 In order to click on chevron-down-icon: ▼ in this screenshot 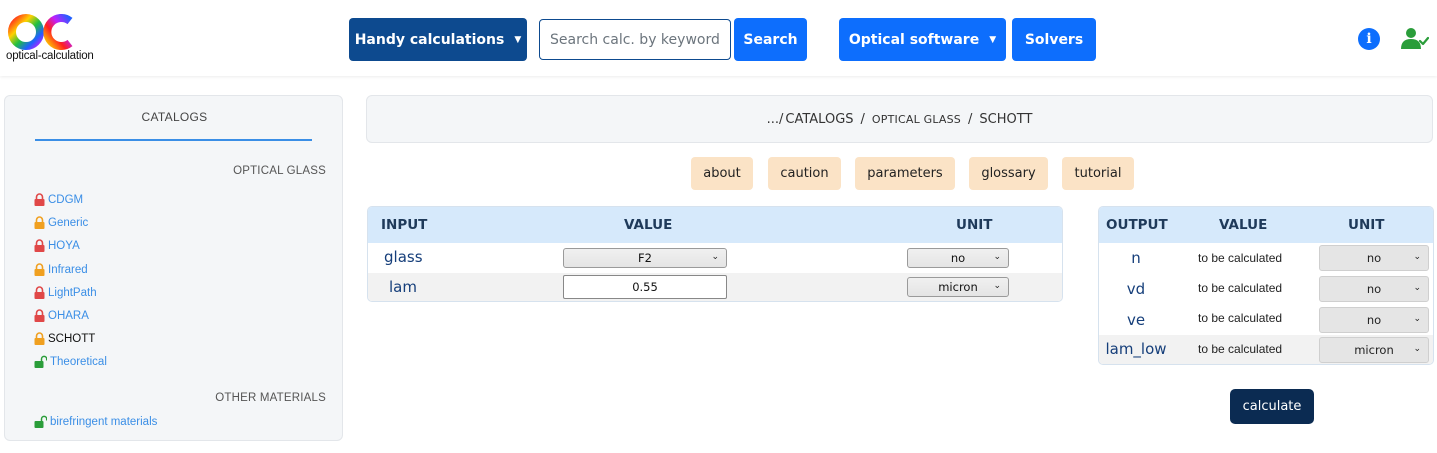, I will do `click(518, 39)`.